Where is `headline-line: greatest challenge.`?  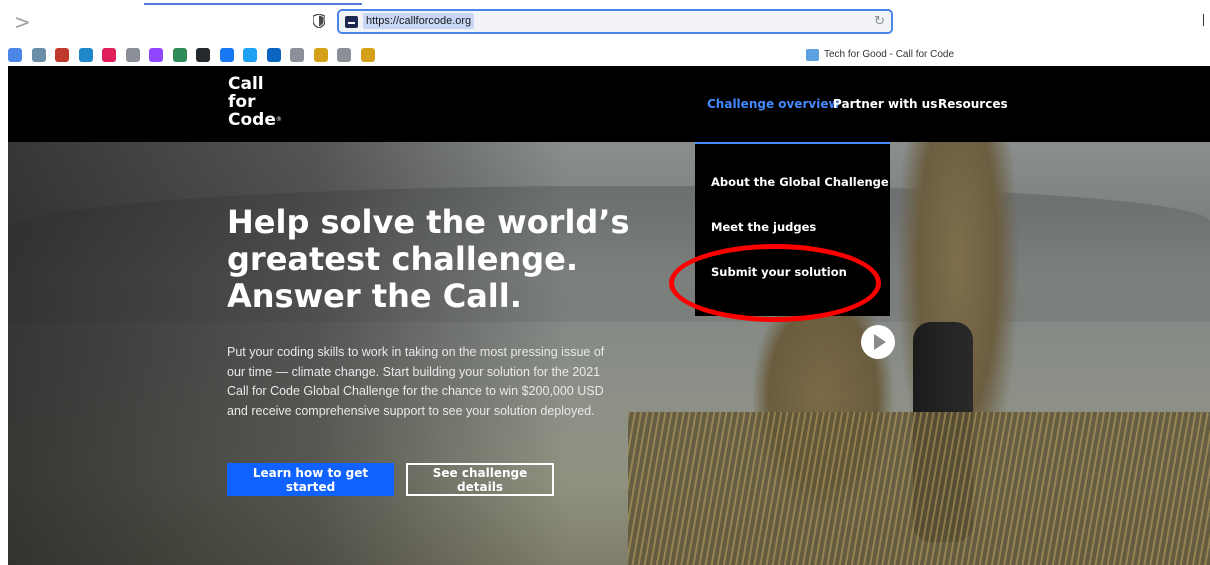
headline-line: greatest challenge. is located at coordinates (402, 259).